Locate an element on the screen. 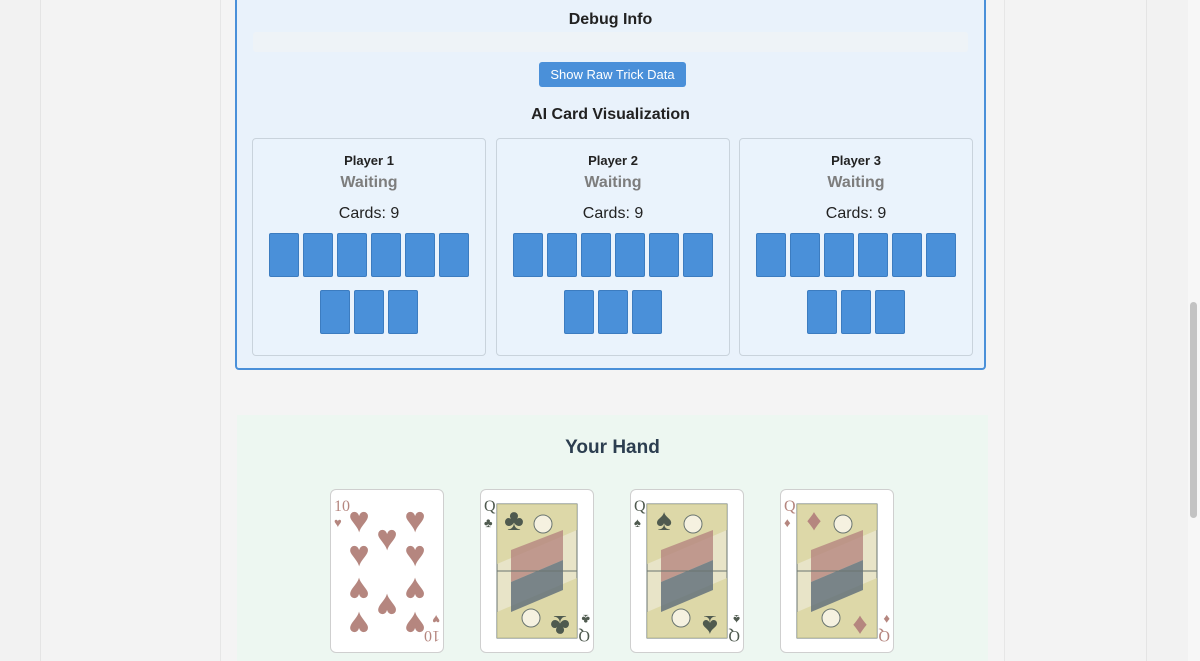 The image size is (1200, 661). card-face: Q♣Q♣♣♣ is located at coordinates (537, 571).